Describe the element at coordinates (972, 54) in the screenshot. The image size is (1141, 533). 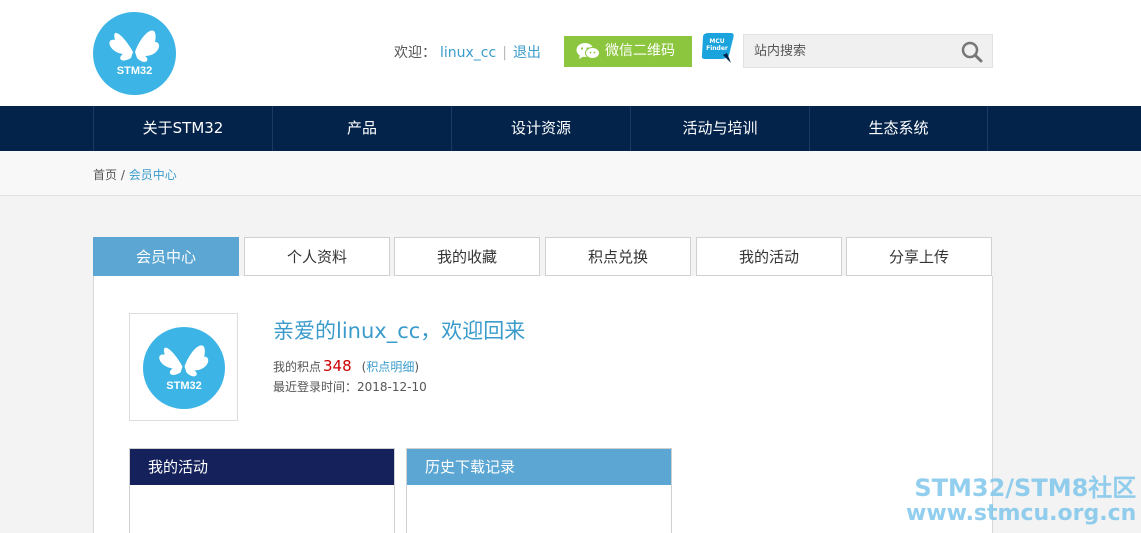
I see `search-icon` at that location.